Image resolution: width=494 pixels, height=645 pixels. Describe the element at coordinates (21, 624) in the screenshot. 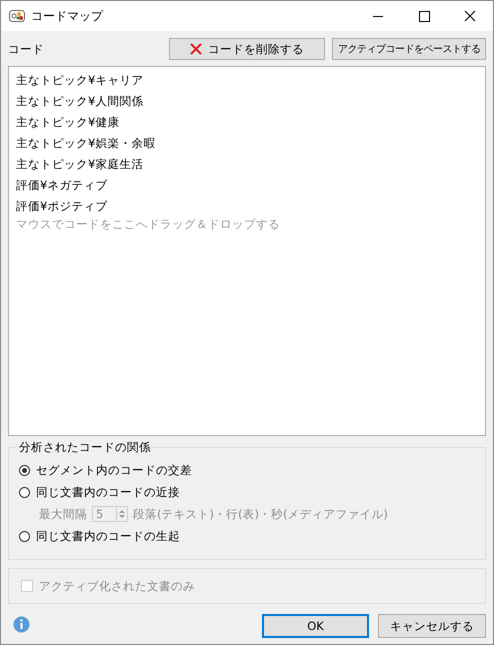

I see `info-icon` at that location.